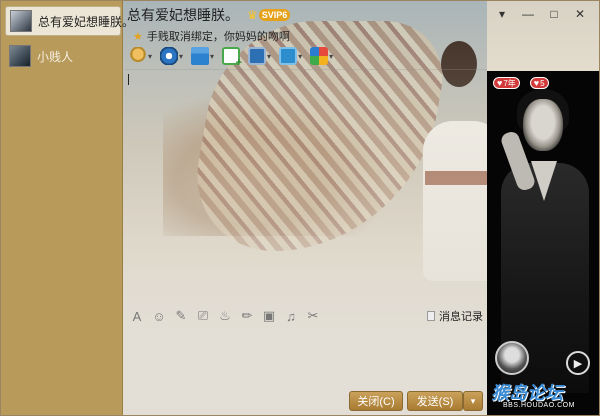 The width and height of the screenshot is (600, 416). What do you see at coordinates (313, 316) in the screenshot?
I see `screenshot-icon: ✂` at bounding box center [313, 316].